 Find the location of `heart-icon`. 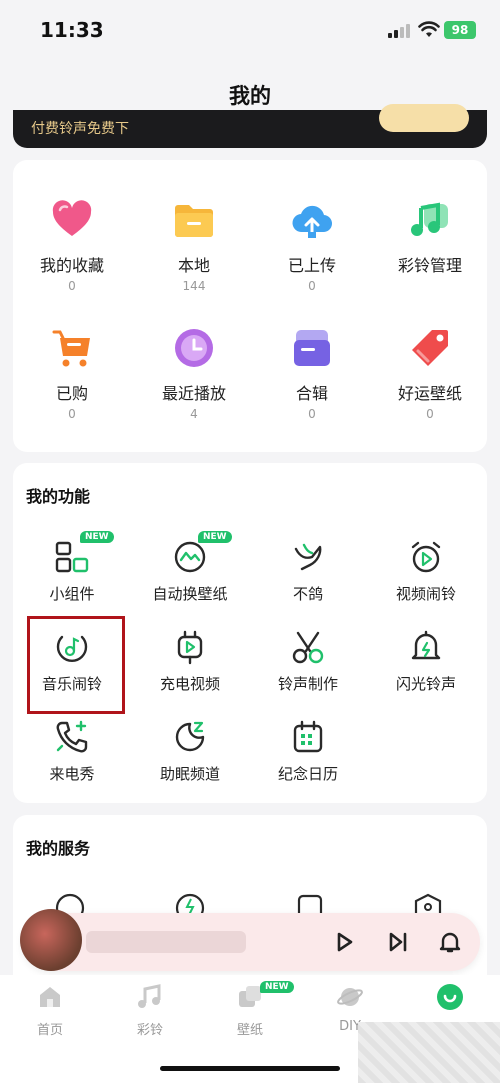

heart-icon is located at coordinates (72, 218).